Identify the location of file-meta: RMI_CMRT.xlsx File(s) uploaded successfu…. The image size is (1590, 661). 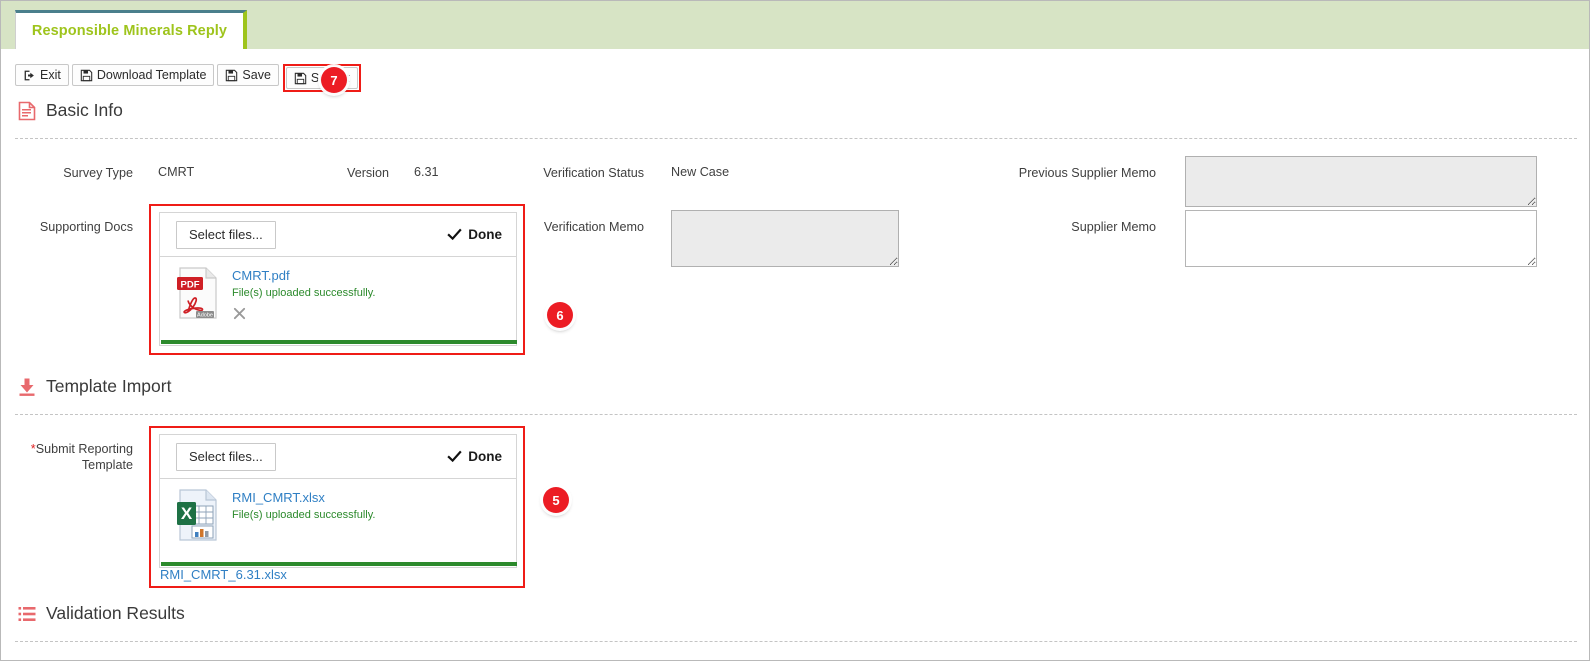
(303, 515).